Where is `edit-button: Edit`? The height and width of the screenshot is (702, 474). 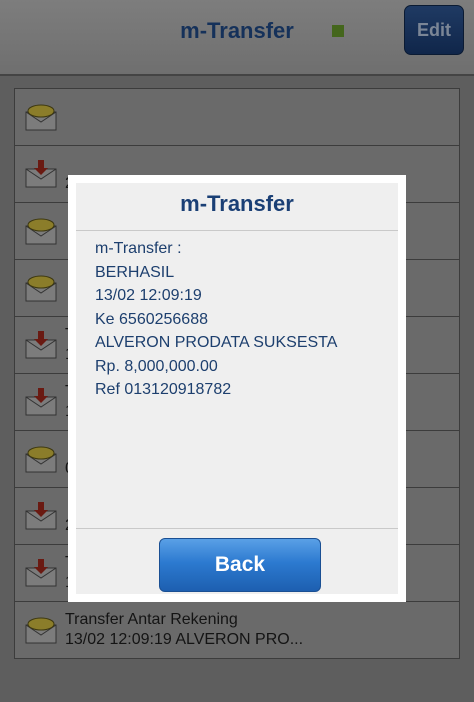 edit-button: Edit is located at coordinates (434, 30).